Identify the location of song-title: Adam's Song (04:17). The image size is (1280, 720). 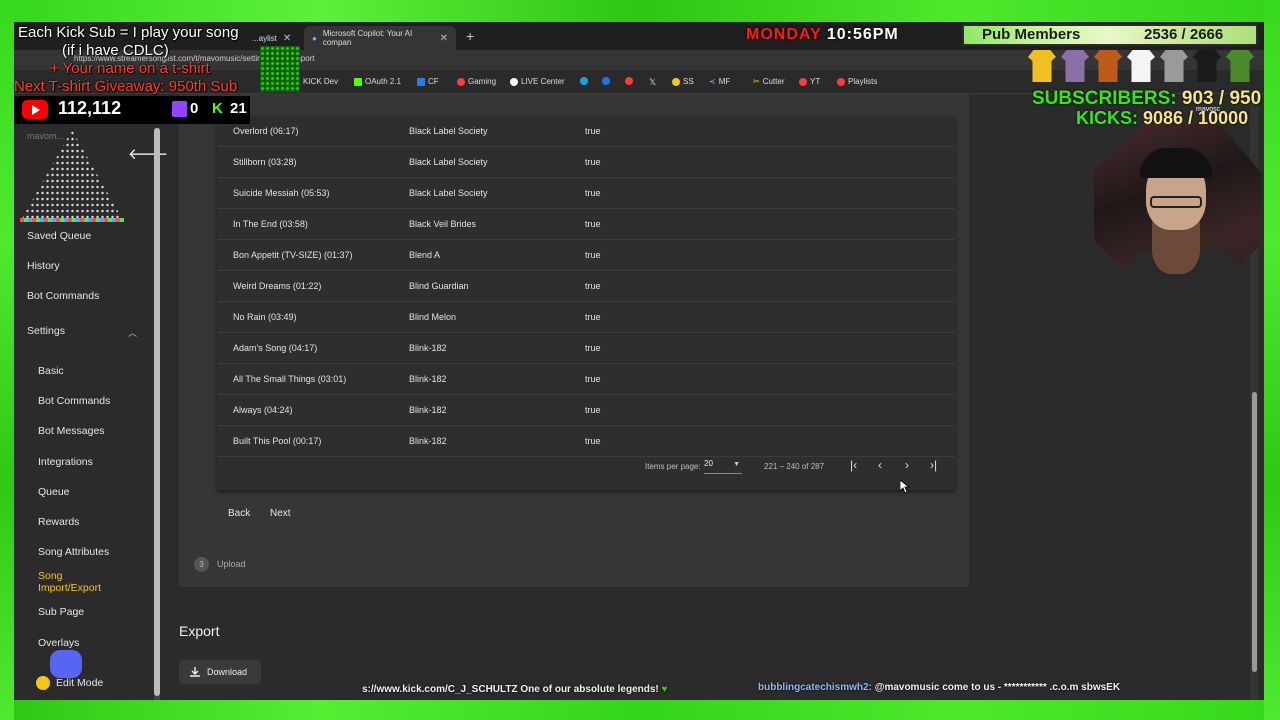
(275, 348).